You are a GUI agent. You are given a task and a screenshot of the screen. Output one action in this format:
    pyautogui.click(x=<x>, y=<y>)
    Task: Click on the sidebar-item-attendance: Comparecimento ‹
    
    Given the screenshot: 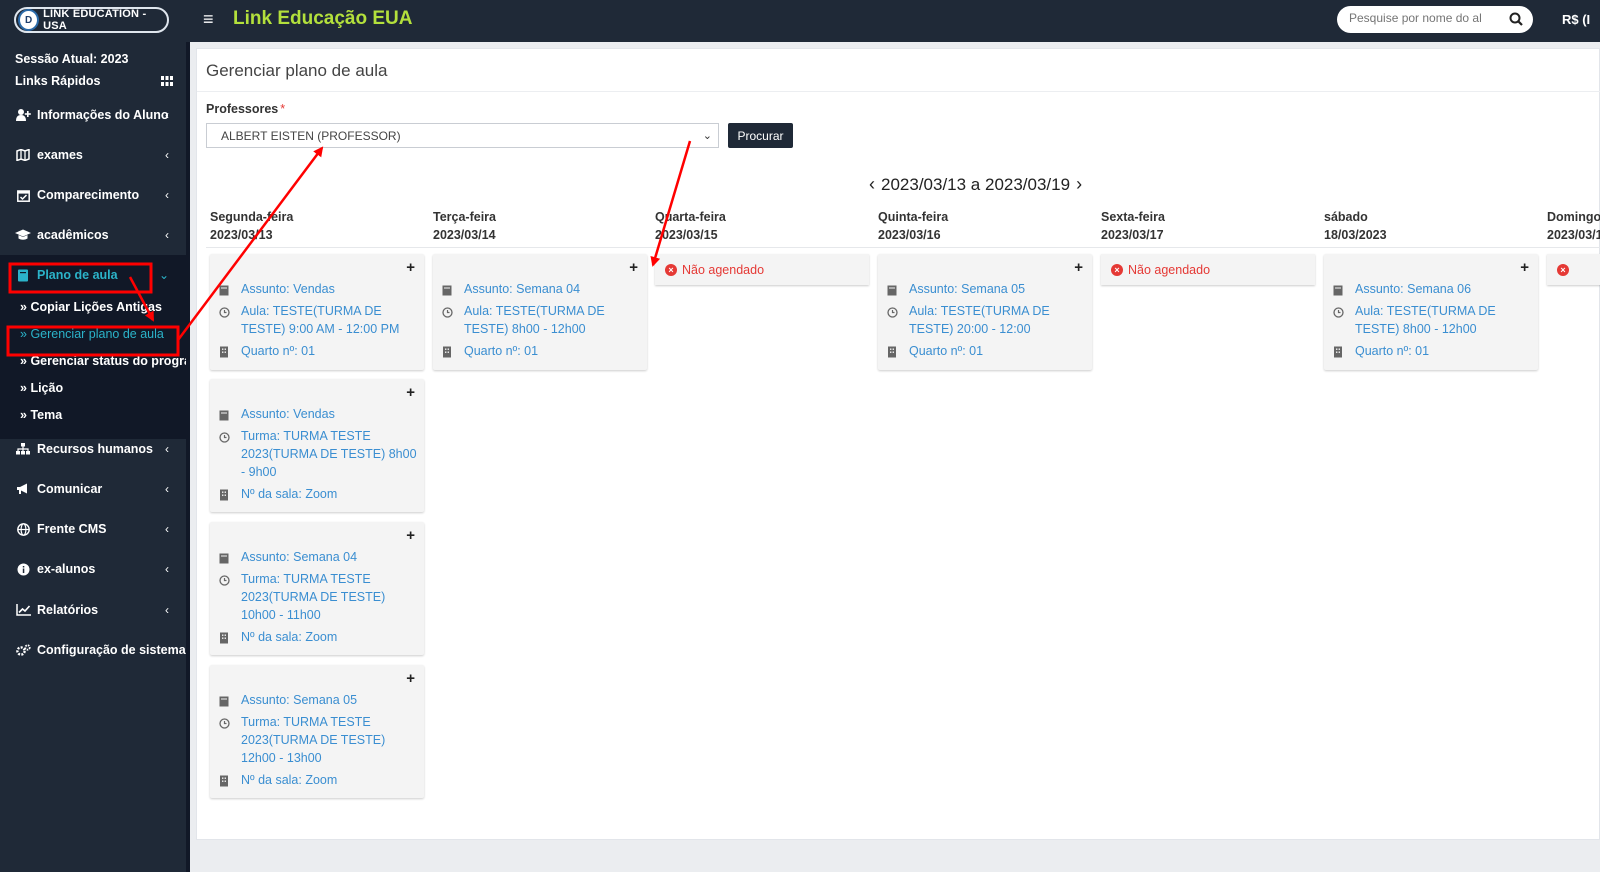 What is the action you would take?
    pyautogui.click(x=93, y=195)
    